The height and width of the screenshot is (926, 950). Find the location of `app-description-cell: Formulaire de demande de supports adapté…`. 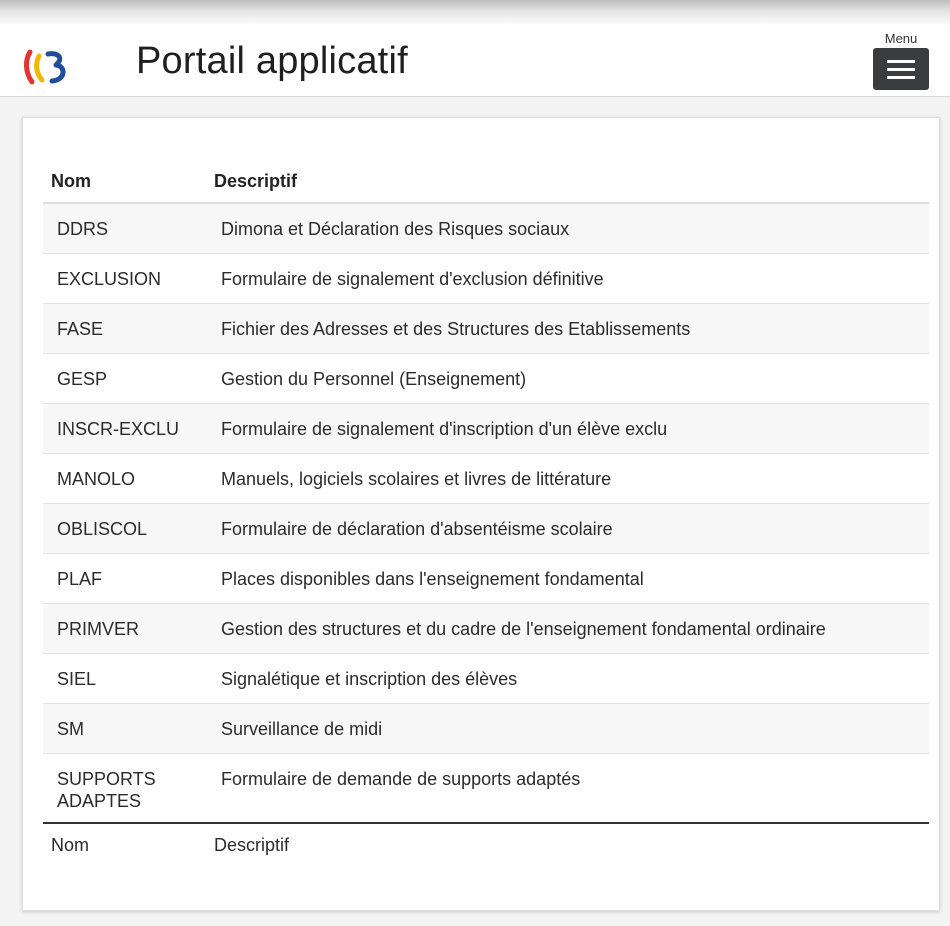

app-description-cell: Formulaire de demande de supports adapté… is located at coordinates (571, 788).